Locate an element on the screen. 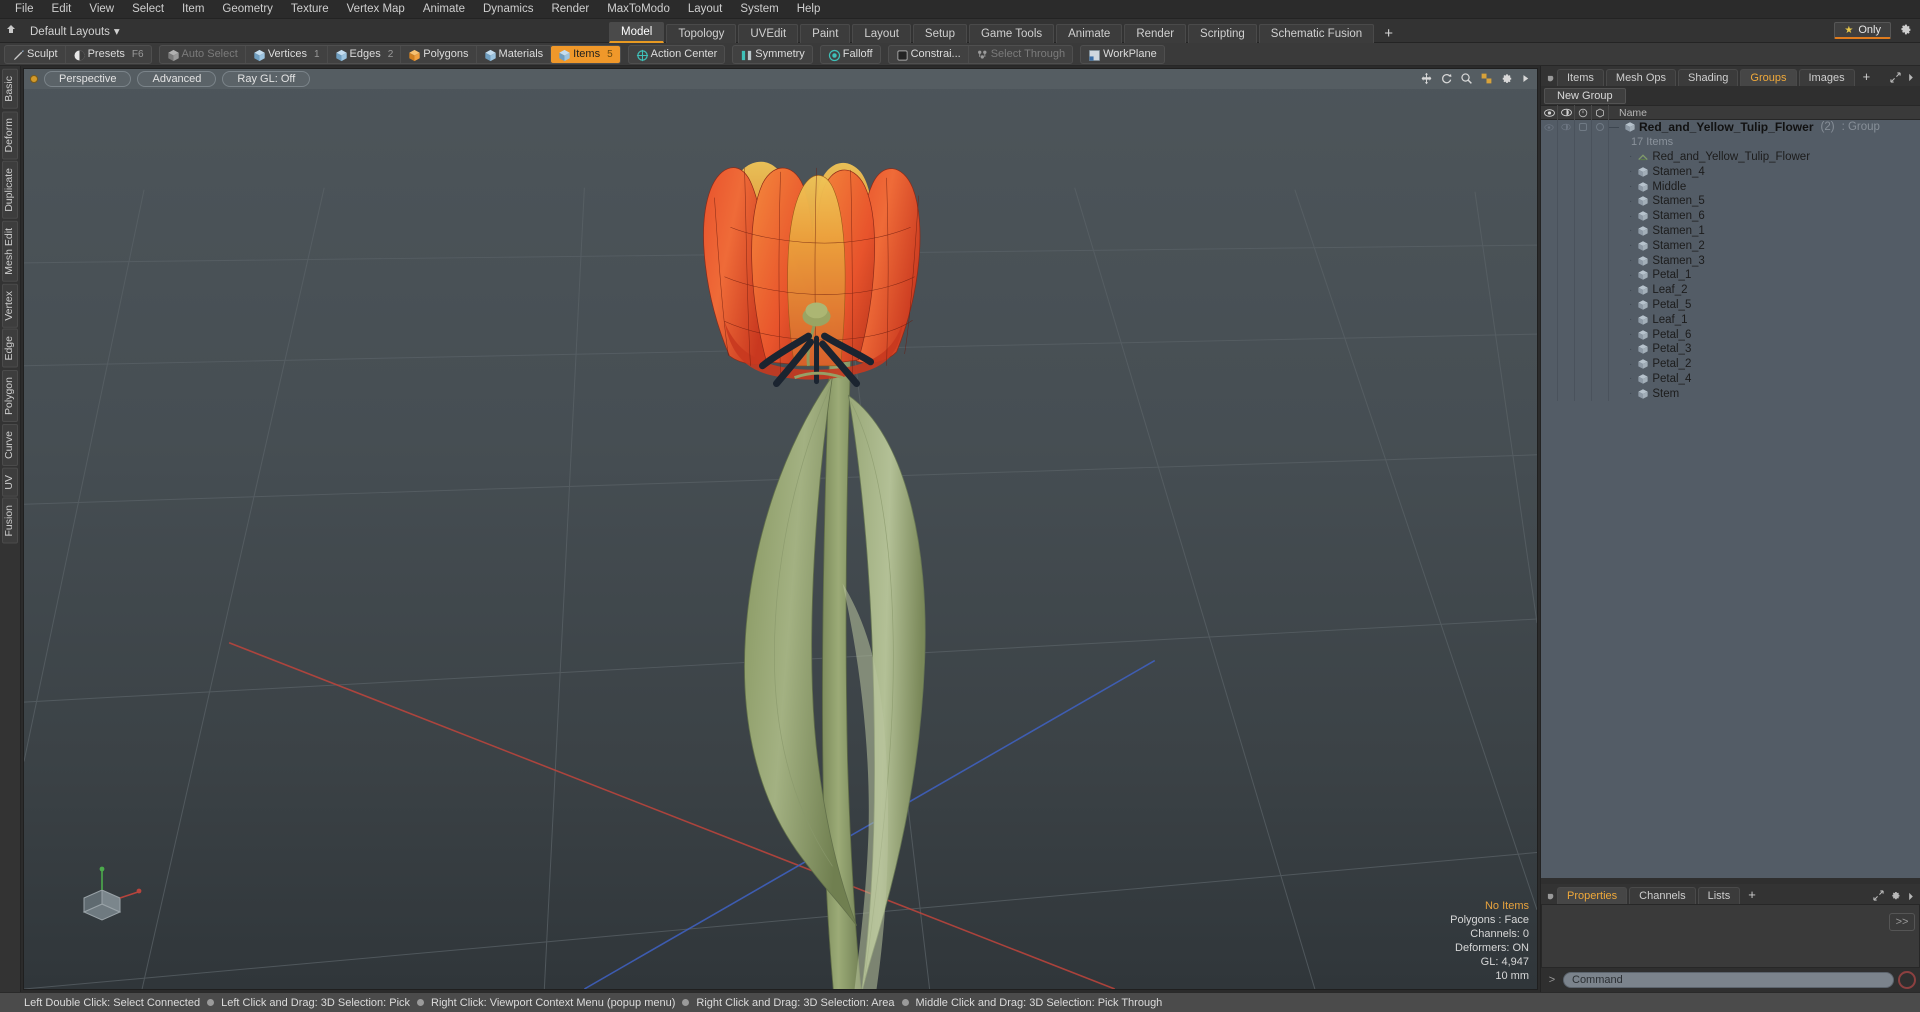 This screenshot has width=1920, height=1012. render-icon is located at coordinates (1566, 112).